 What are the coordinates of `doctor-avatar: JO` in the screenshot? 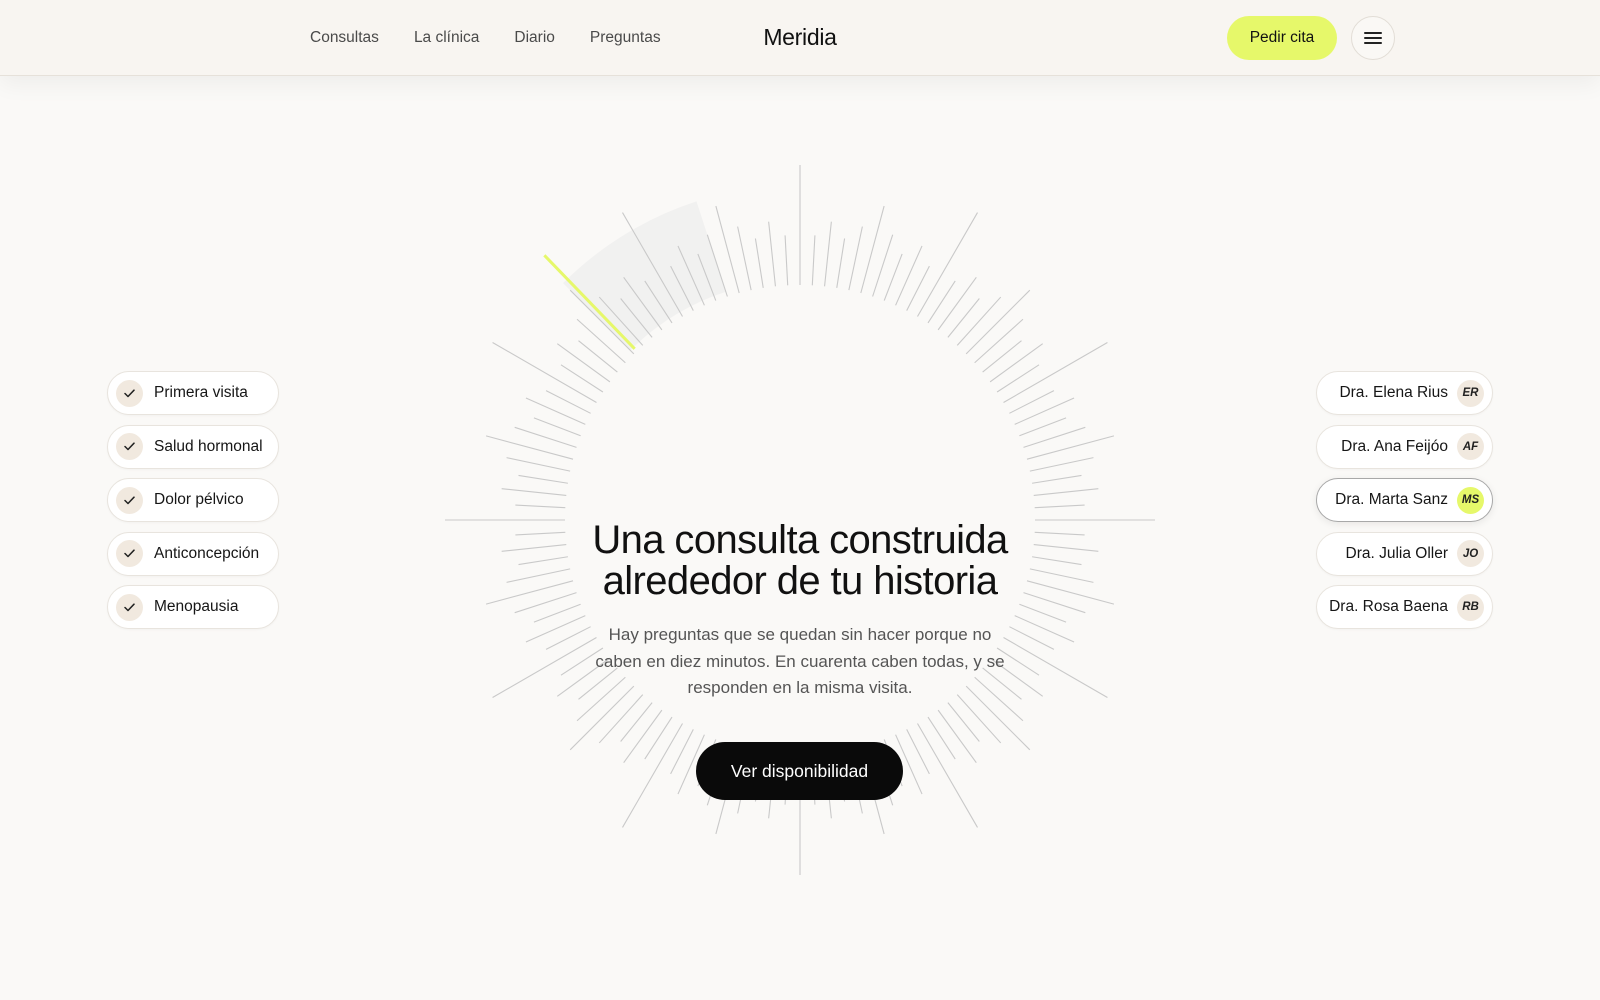 It's located at (1470, 553).